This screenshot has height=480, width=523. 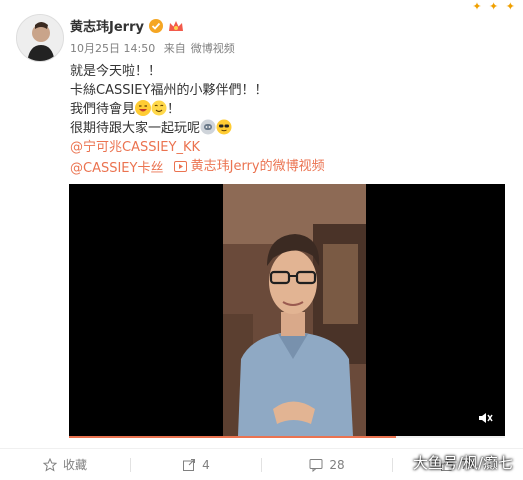 I want to click on post-line-text: 很期待跟大家一起玩呢, so click(x=135, y=128).